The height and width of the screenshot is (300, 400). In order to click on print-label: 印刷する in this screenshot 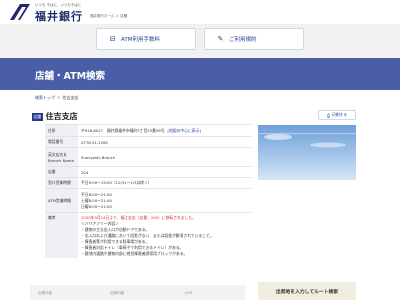, I will do `click(339, 114)`.